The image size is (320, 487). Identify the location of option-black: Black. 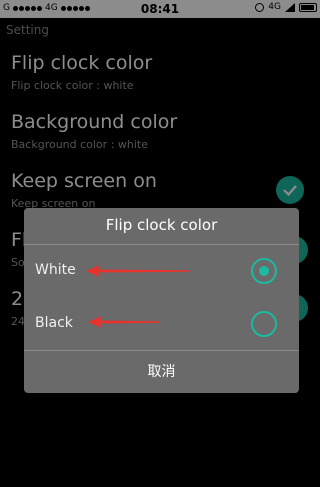
(161, 324).